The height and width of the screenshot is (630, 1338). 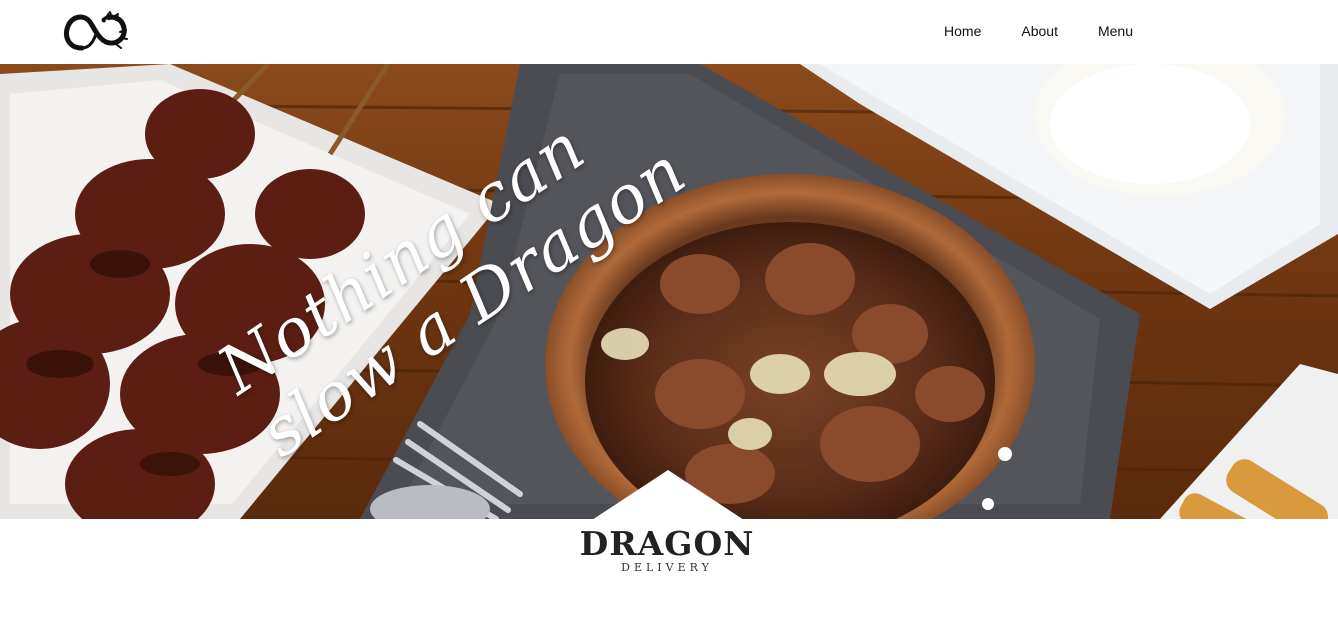 I want to click on brand-logo: DRAGON DELIVERY, so click(x=667, y=550).